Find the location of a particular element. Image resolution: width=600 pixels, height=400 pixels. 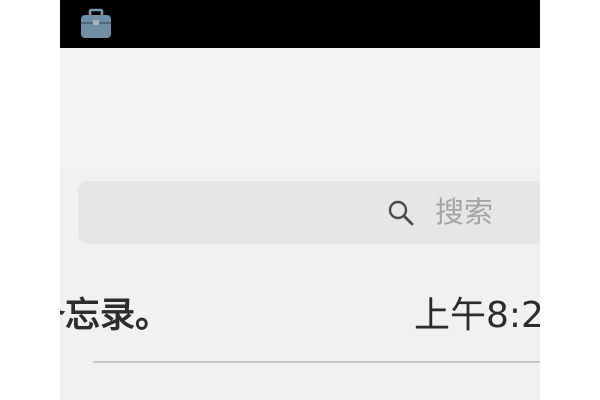

search-icon is located at coordinates (401, 213).